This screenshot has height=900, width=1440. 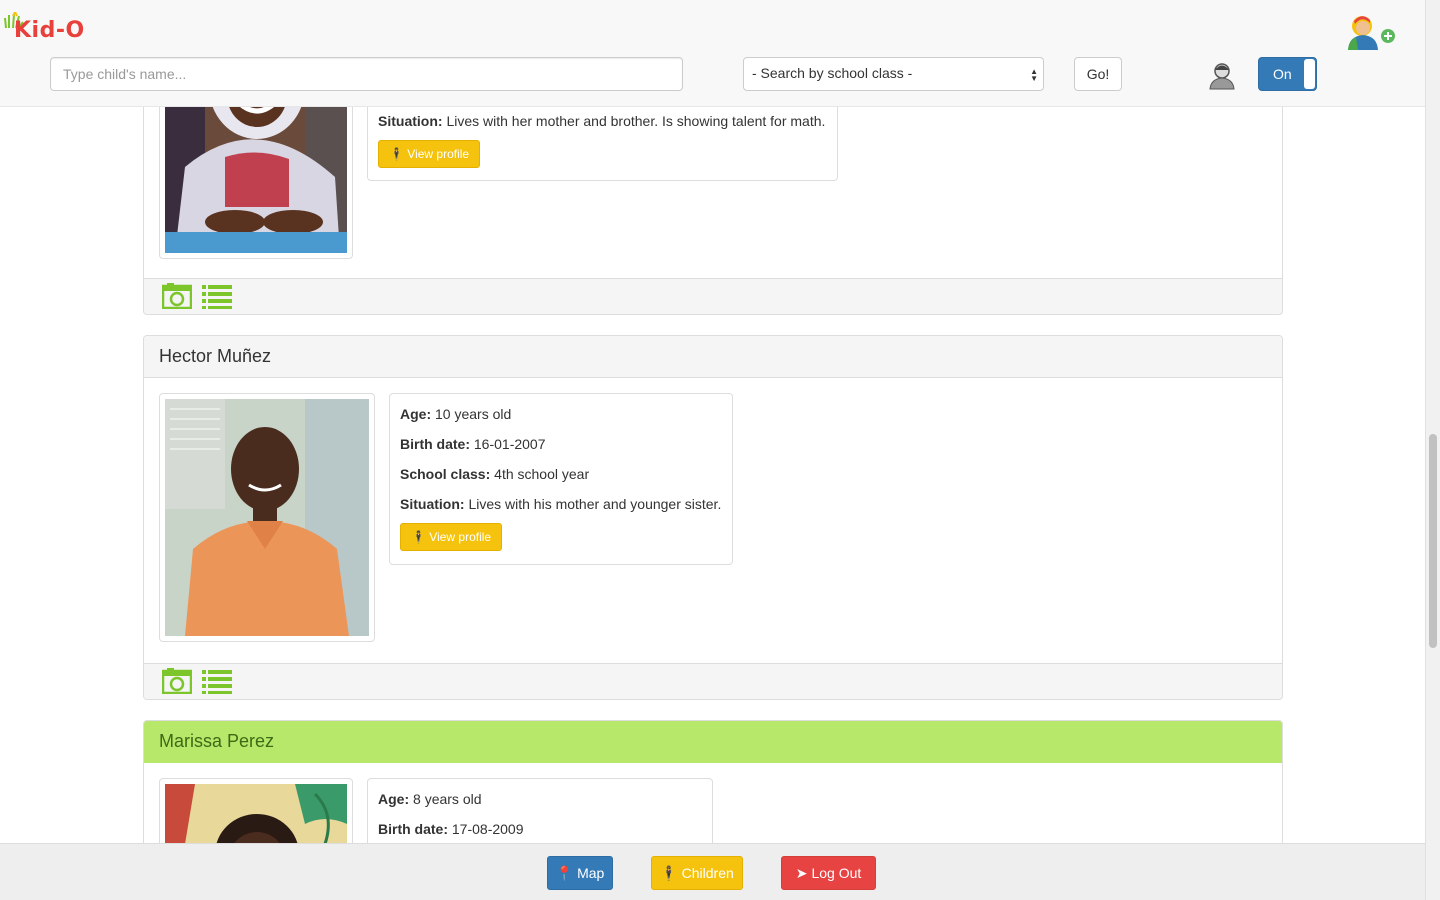 What do you see at coordinates (473, 444) in the screenshot?
I see `birth-date-line: Birth date: 16-01-2007` at bounding box center [473, 444].